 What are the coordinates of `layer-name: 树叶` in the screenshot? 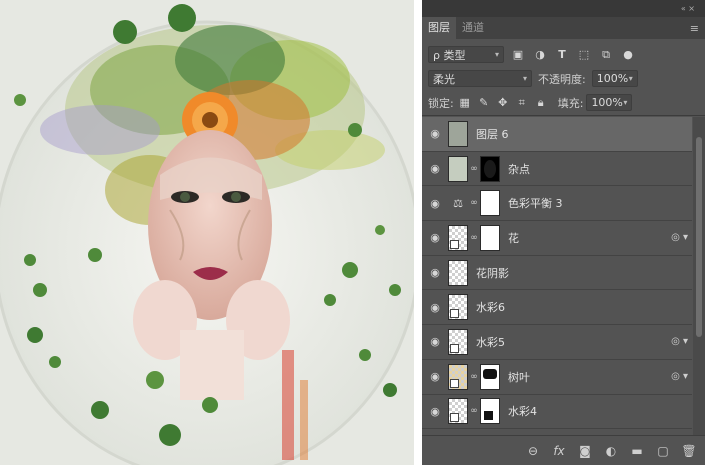 It's located at (519, 377).